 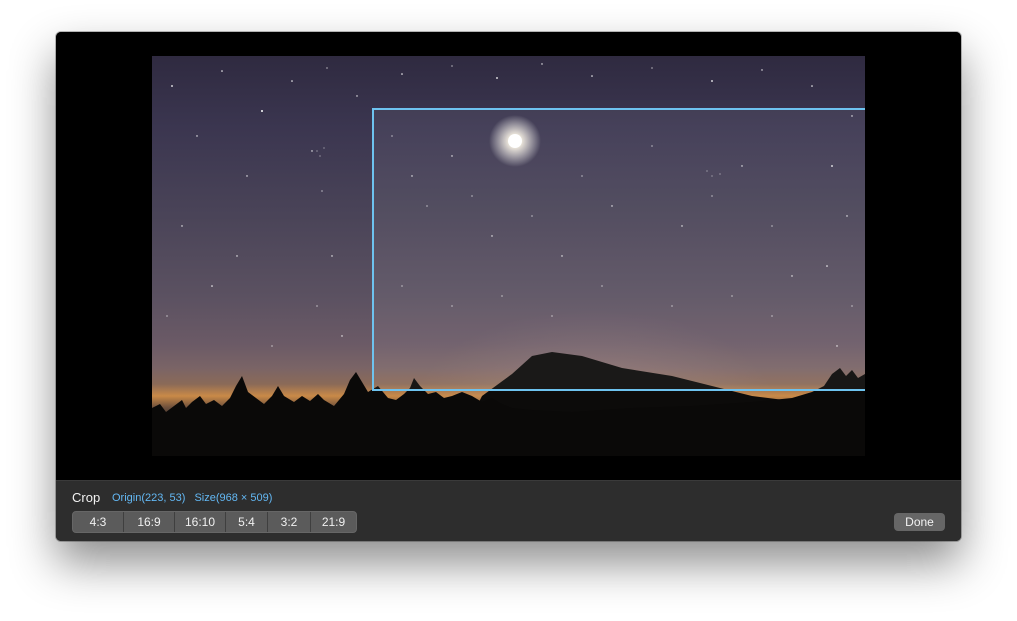 What do you see at coordinates (98, 522) in the screenshot?
I see `ratio-button-4-3: 4:3` at bounding box center [98, 522].